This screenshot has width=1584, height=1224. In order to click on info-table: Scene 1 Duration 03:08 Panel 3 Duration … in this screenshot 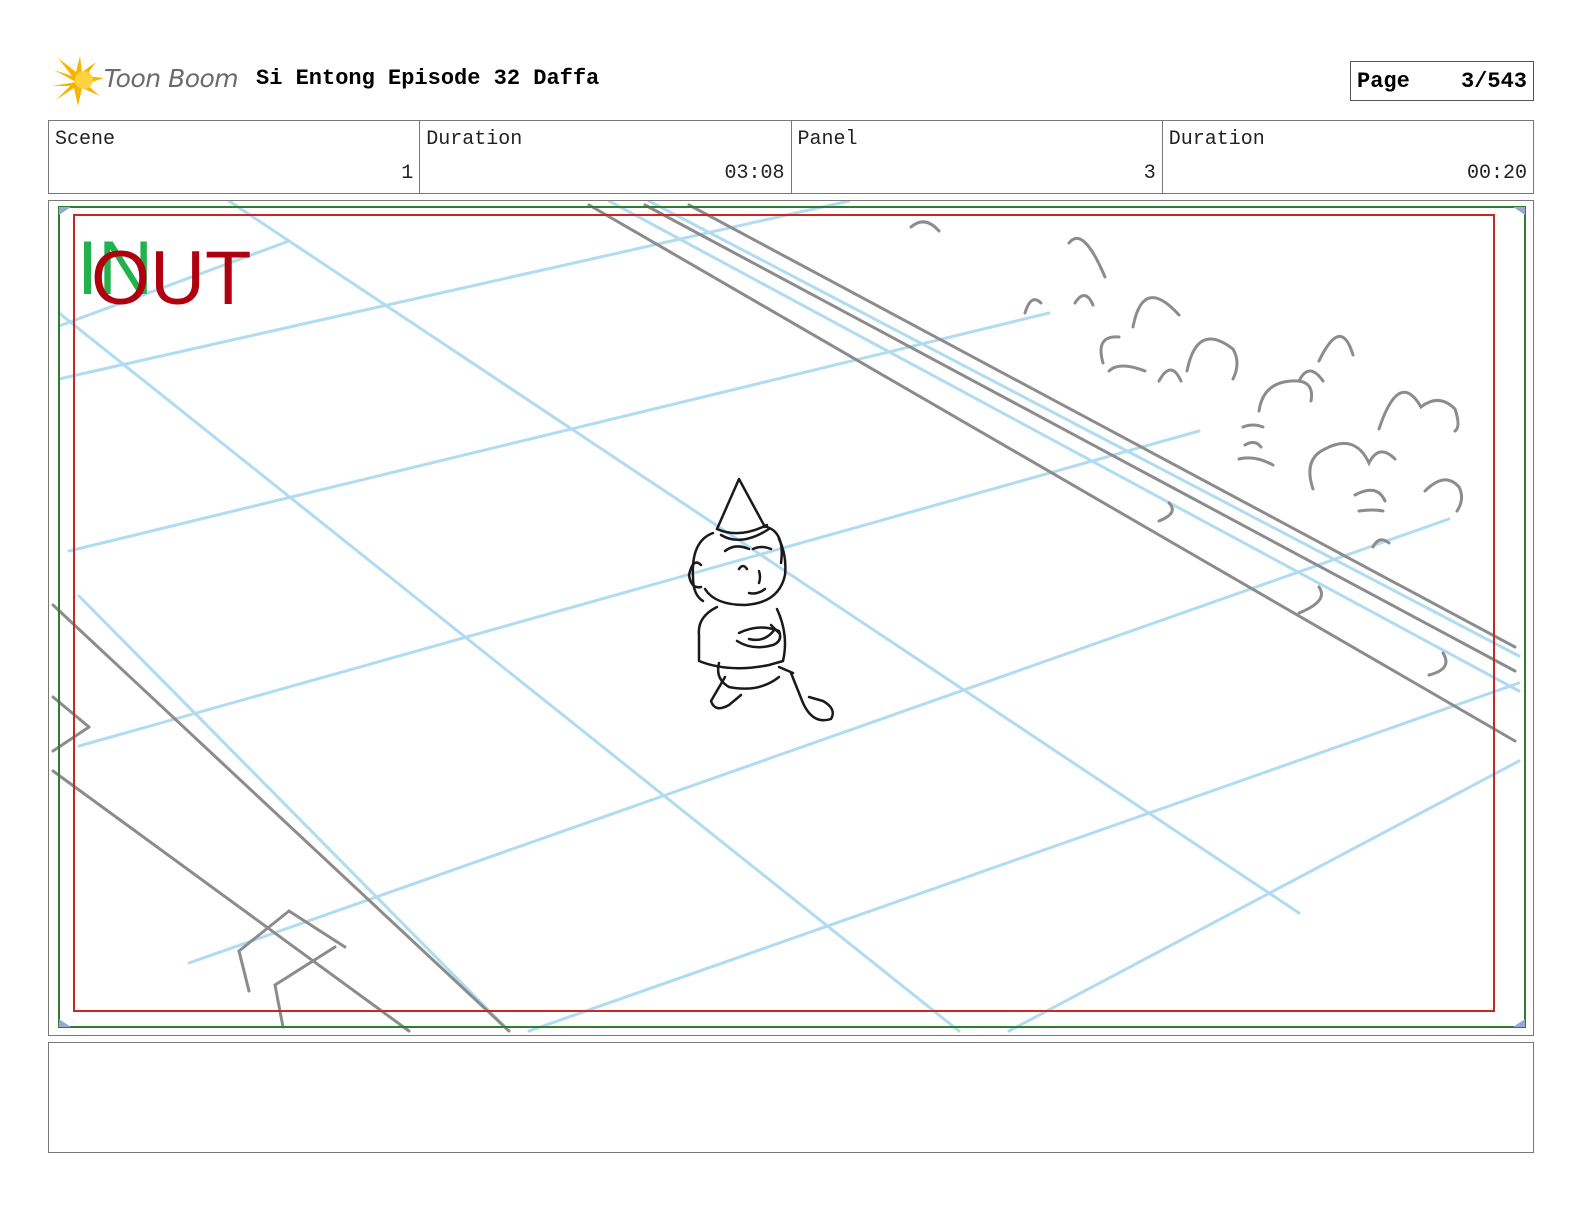, I will do `click(791, 157)`.